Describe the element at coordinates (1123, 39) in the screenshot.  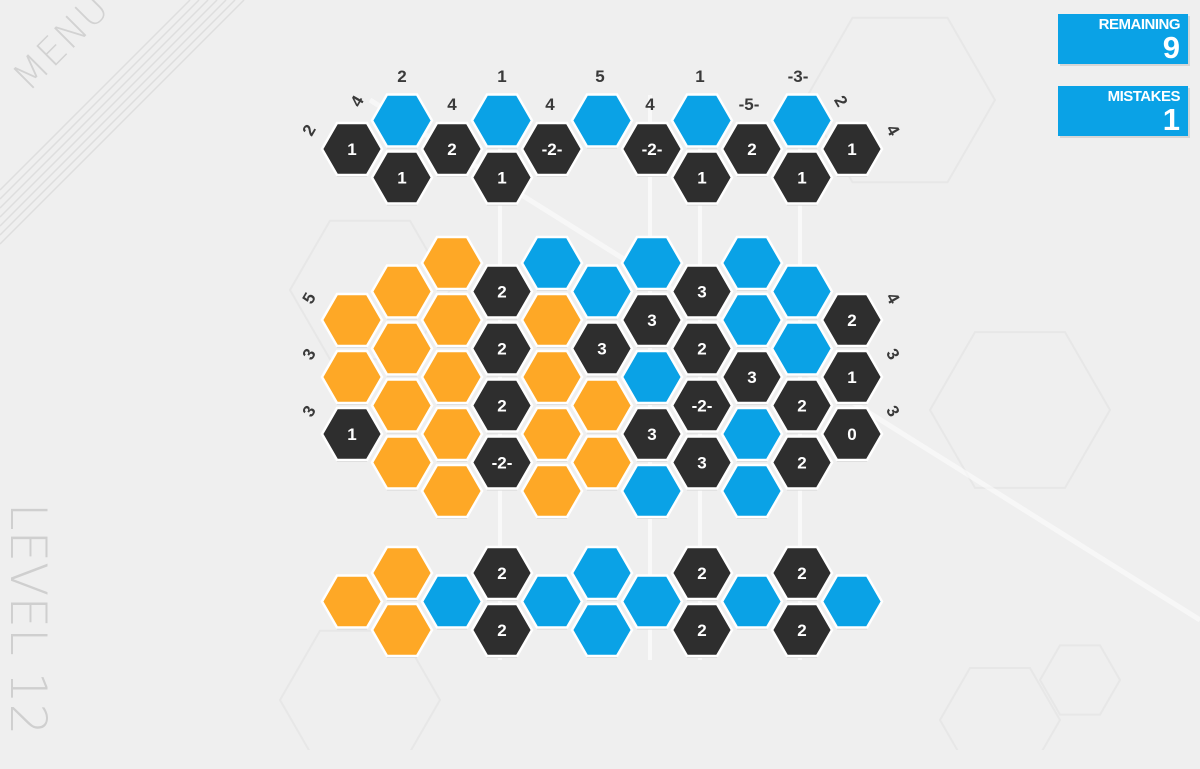
I see `remaining-counter: REMAINING 9` at that location.